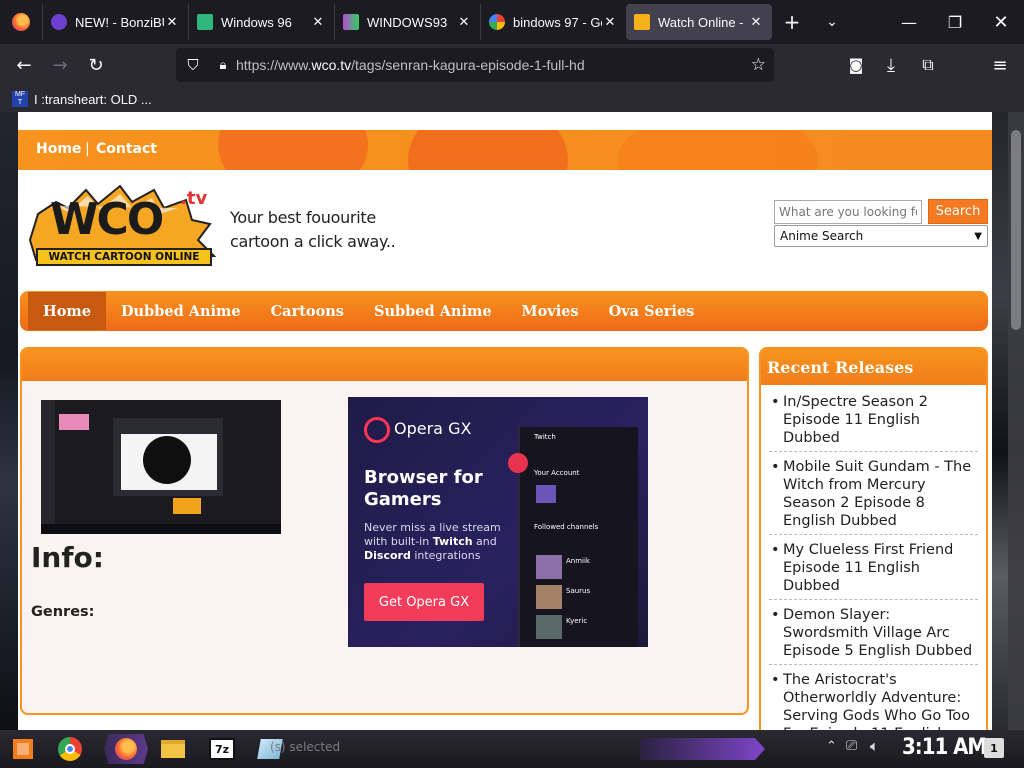 Image resolution: width=1024 pixels, height=768 pixels. What do you see at coordinates (194, 198) in the screenshot?
I see `logo-tv: .tv` at bounding box center [194, 198].